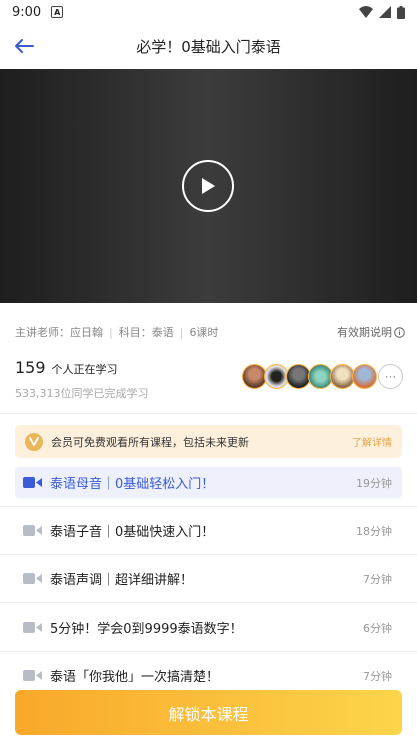  I want to click on back-button, so click(24, 46).